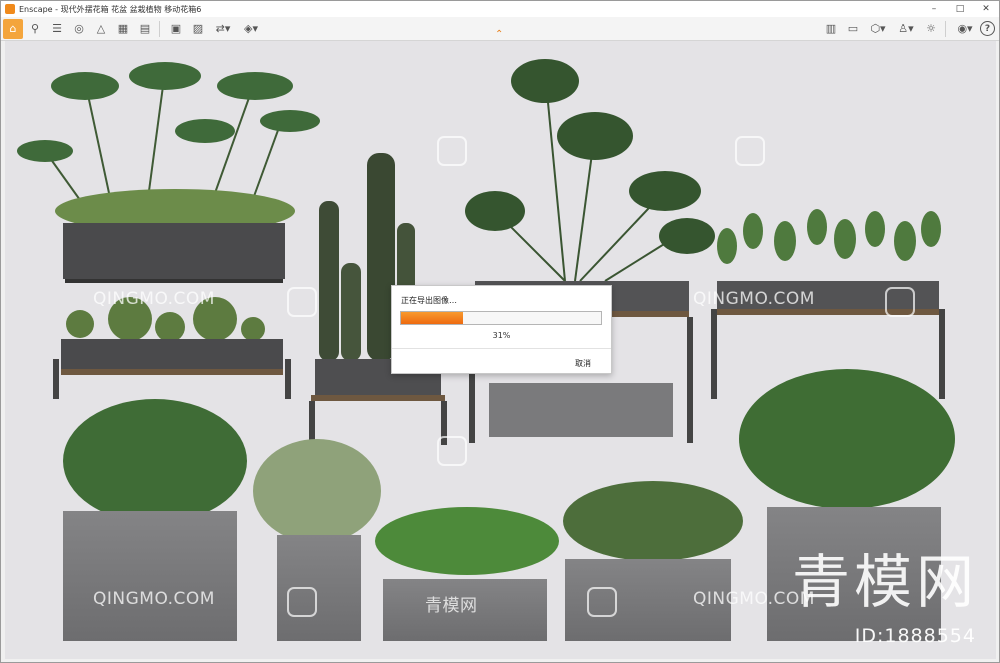 This screenshot has height=663, width=1000. I want to click on watermark-id: ID:1888554, so click(915, 636).